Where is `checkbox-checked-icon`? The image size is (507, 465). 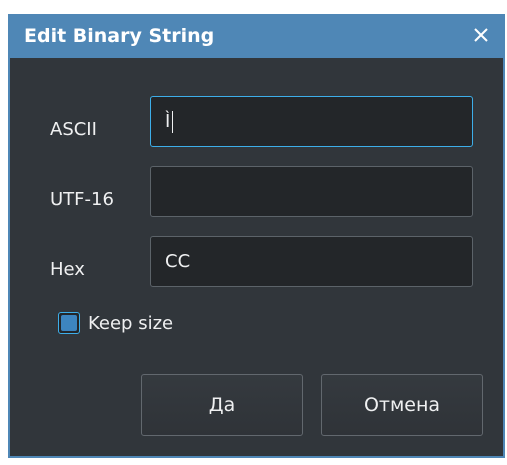 checkbox-checked-icon is located at coordinates (69, 323).